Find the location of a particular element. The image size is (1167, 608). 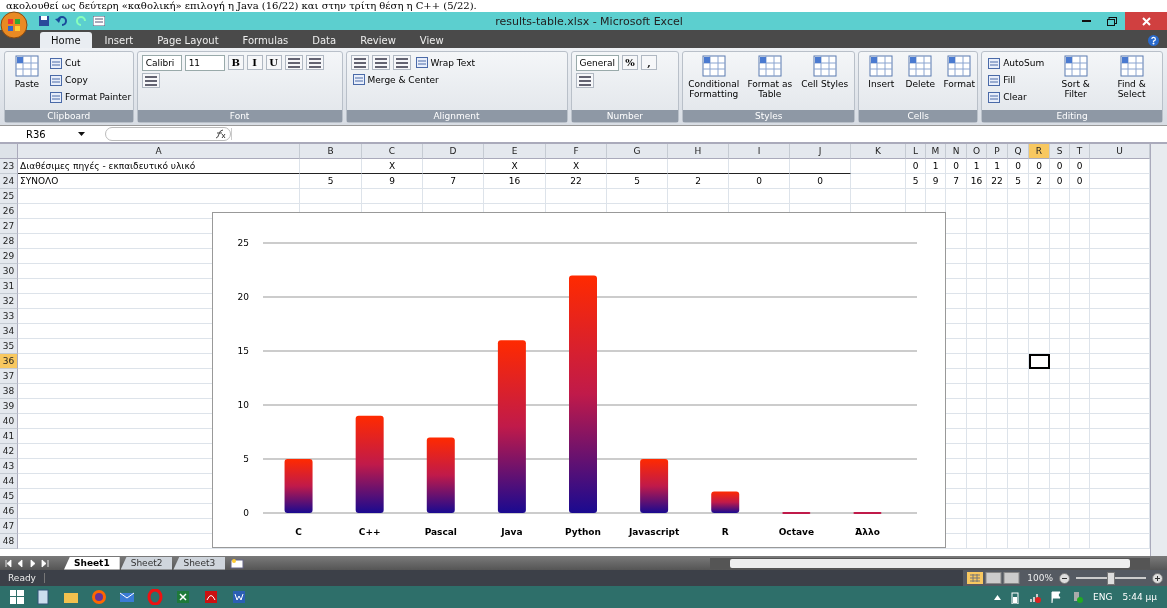

row-header: 42 is located at coordinates (9, 451).